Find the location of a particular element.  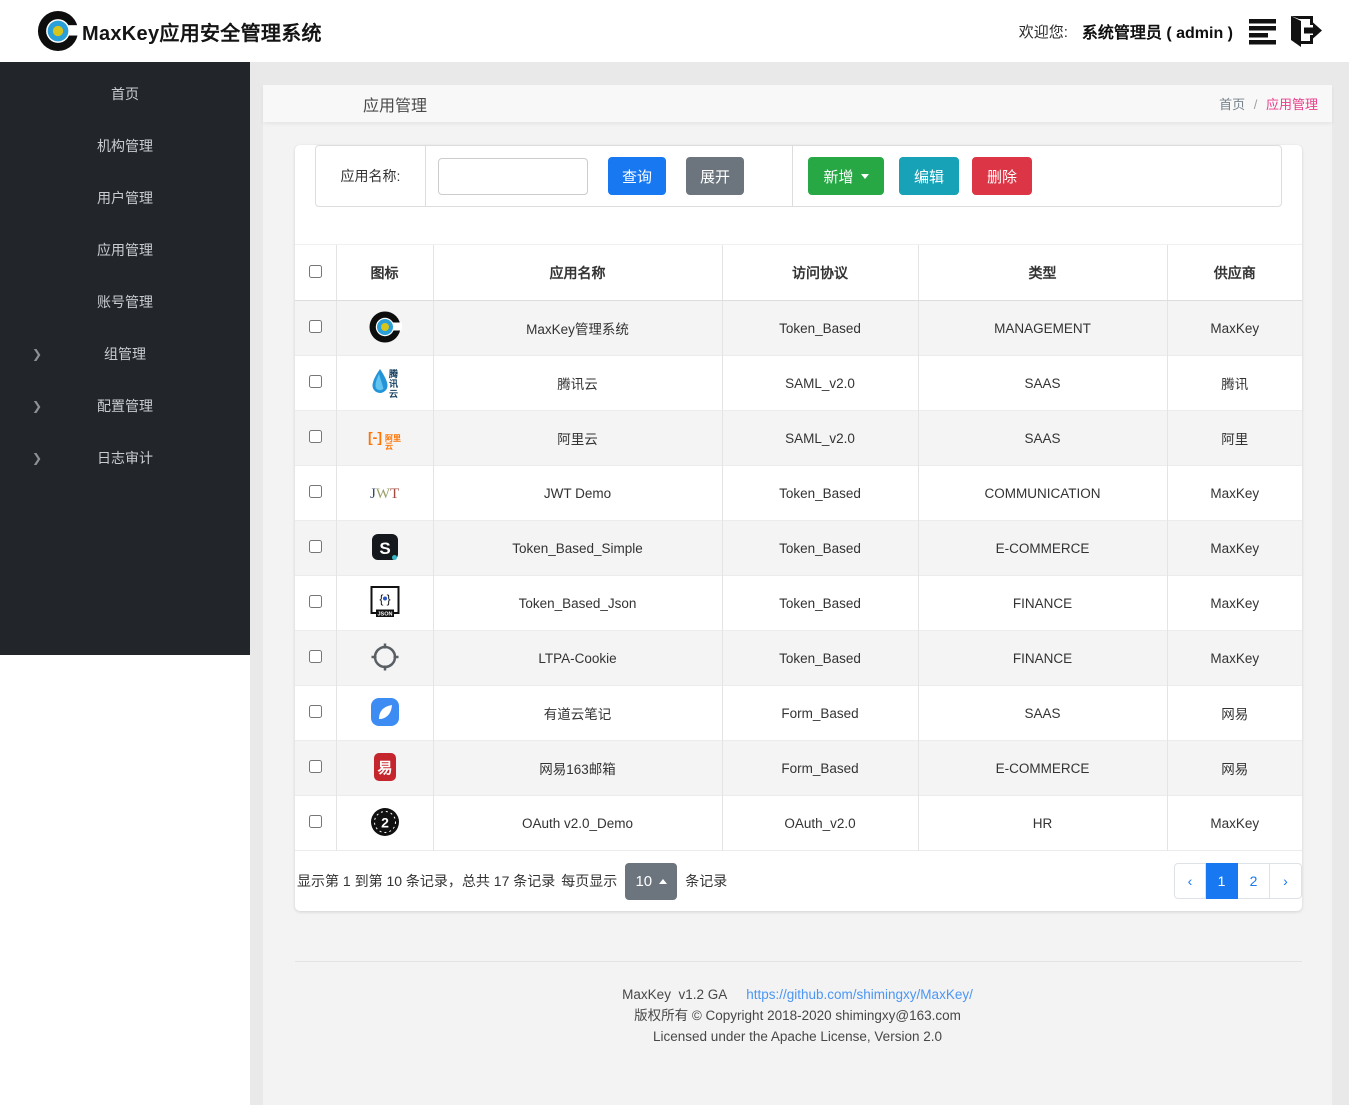

edit-button: 编辑 is located at coordinates (929, 176).